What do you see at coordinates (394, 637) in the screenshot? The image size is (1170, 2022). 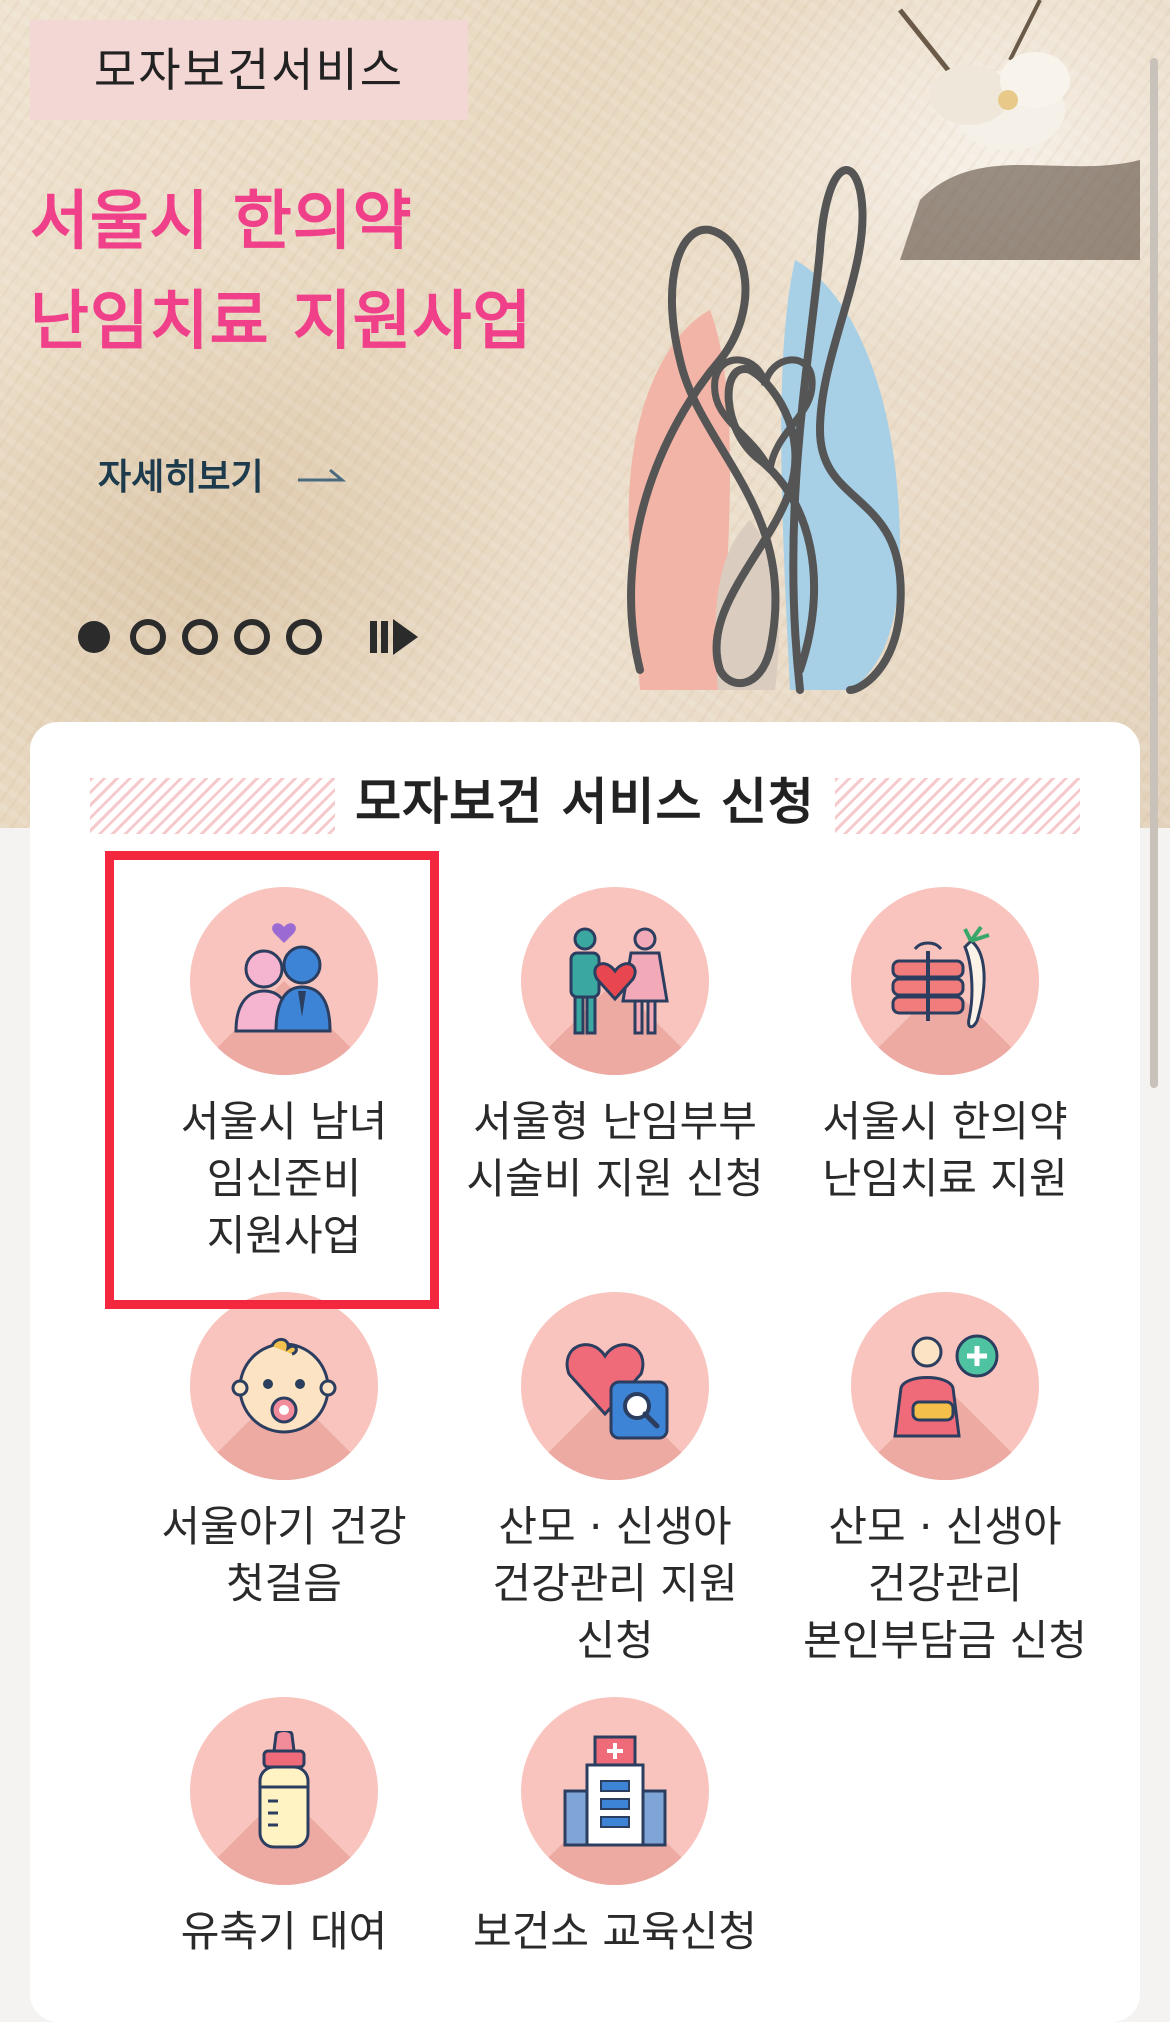 I see `play-pause-icon` at bounding box center [394, 637].